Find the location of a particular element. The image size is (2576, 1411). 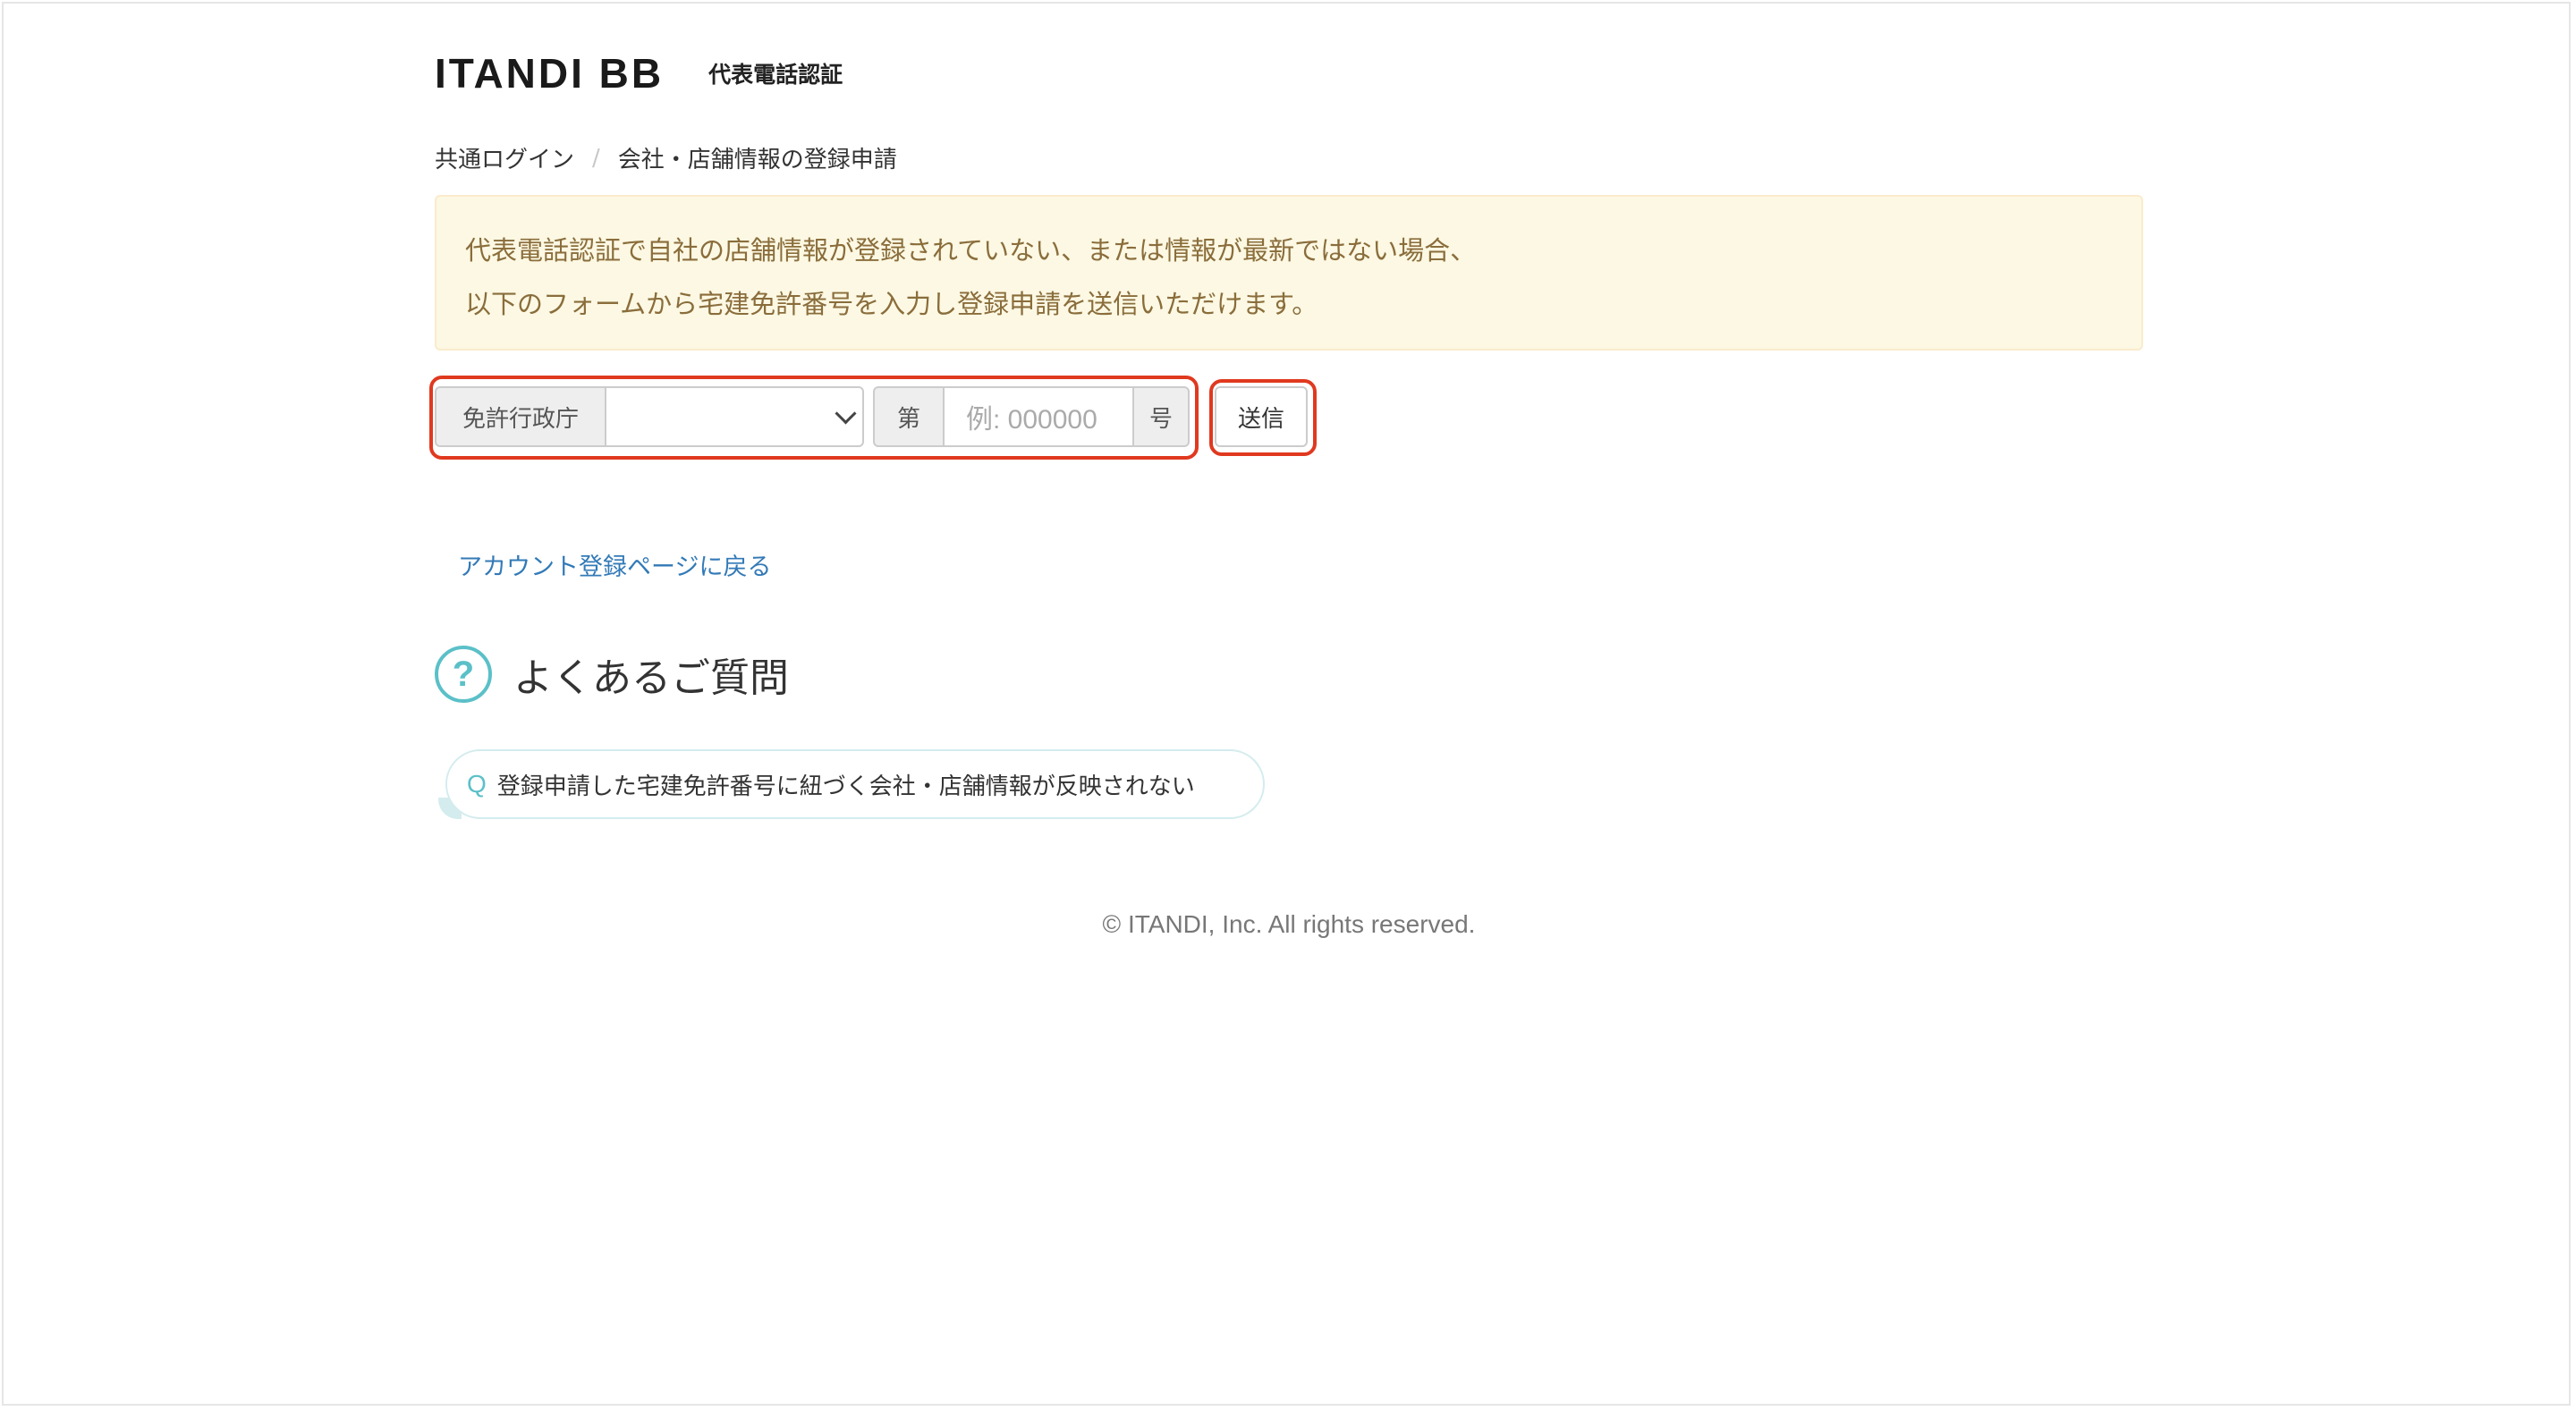

notice-line-1: 代表電話認証で自社の店舗情報が登録されていない、または情報が最新ではない場合、 is located at coordinates (971, 251).